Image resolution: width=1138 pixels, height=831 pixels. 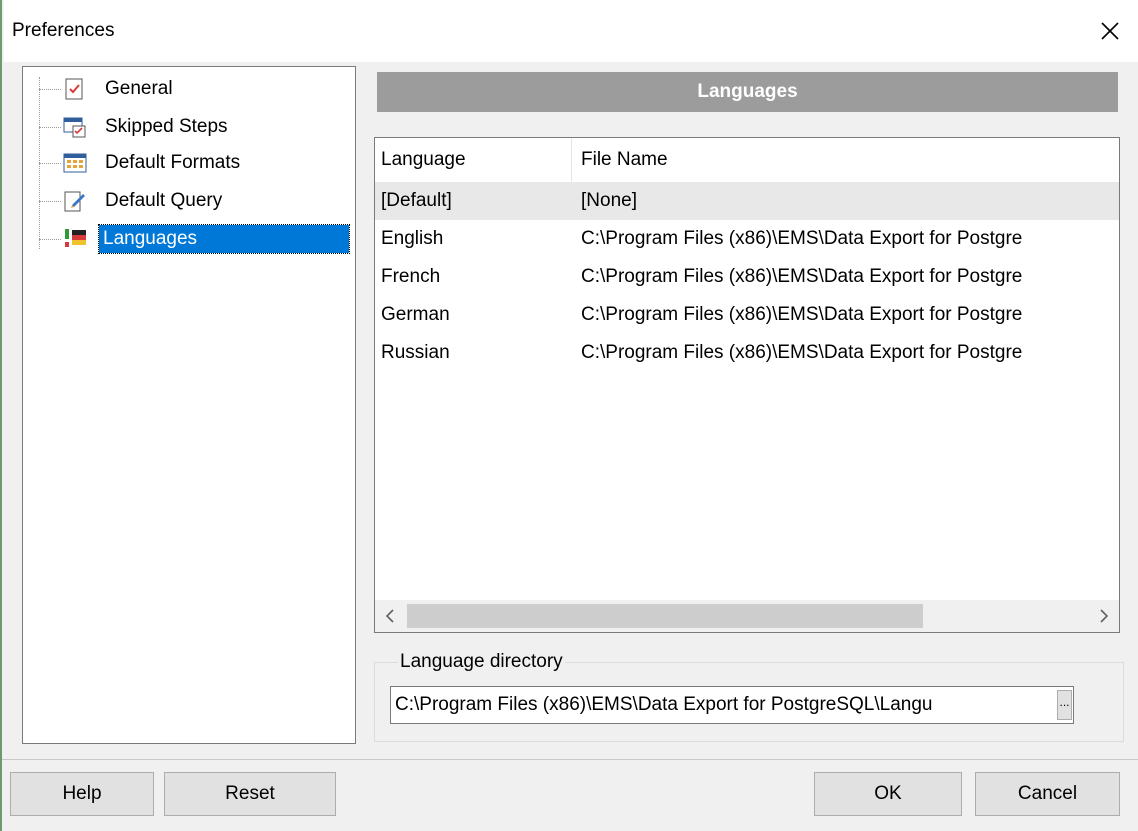 I want to click on column-header-language: Language, so click(x=423, y=160).